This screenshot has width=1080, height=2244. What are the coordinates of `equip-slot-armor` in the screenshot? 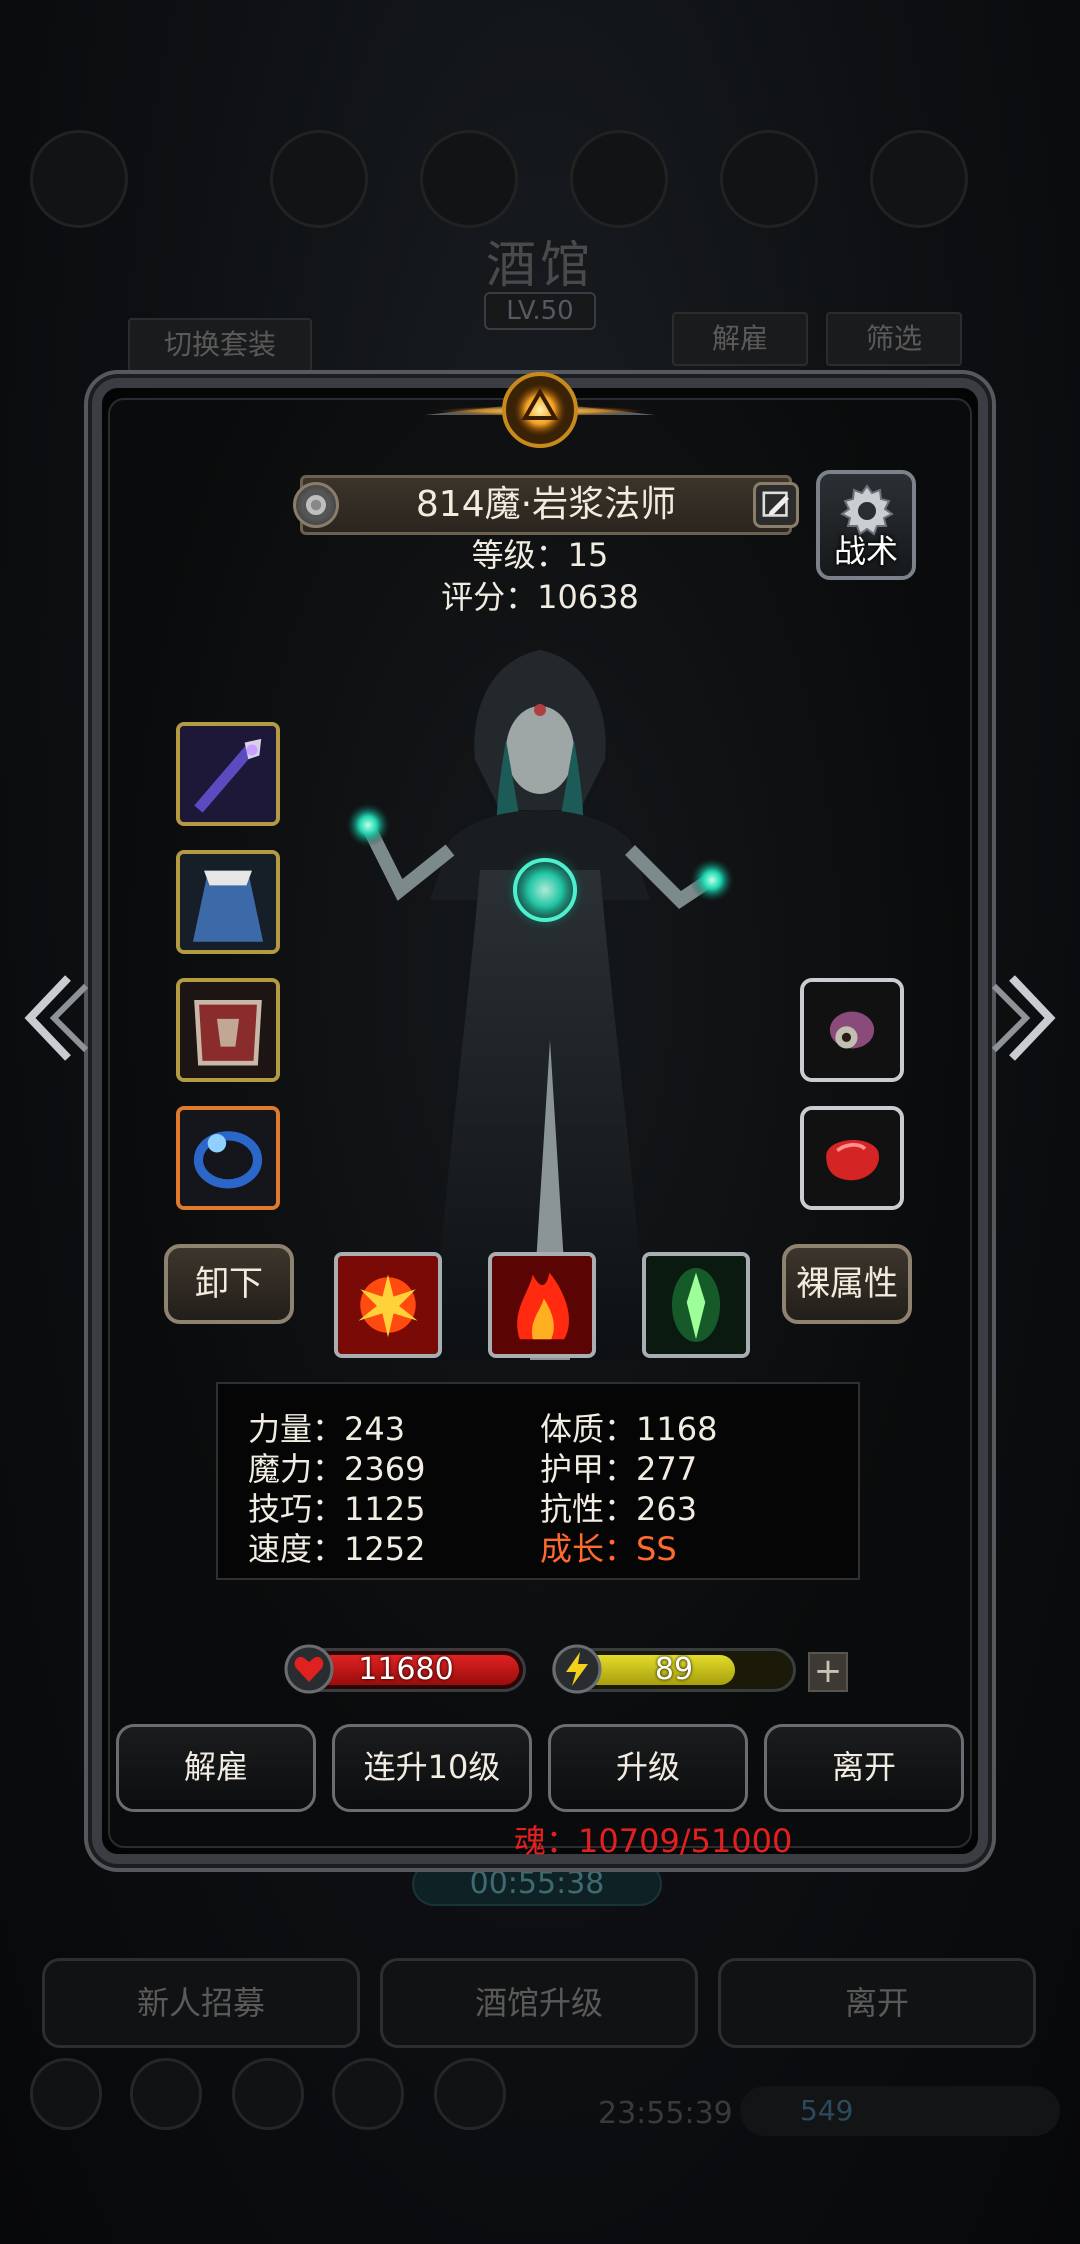 It's located at (228, 1030).